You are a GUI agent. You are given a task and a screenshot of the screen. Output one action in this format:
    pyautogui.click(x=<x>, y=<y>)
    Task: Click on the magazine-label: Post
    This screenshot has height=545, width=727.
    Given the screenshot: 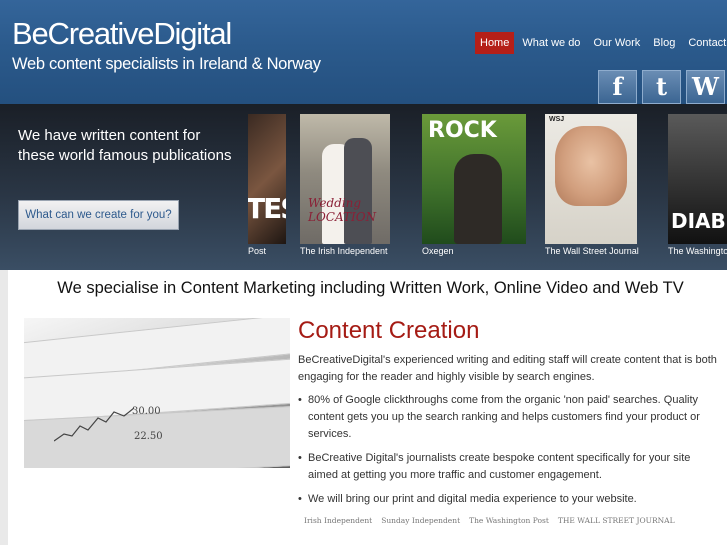 What is the action you would take?
    pyautogui.click(x=257, y=251)
    